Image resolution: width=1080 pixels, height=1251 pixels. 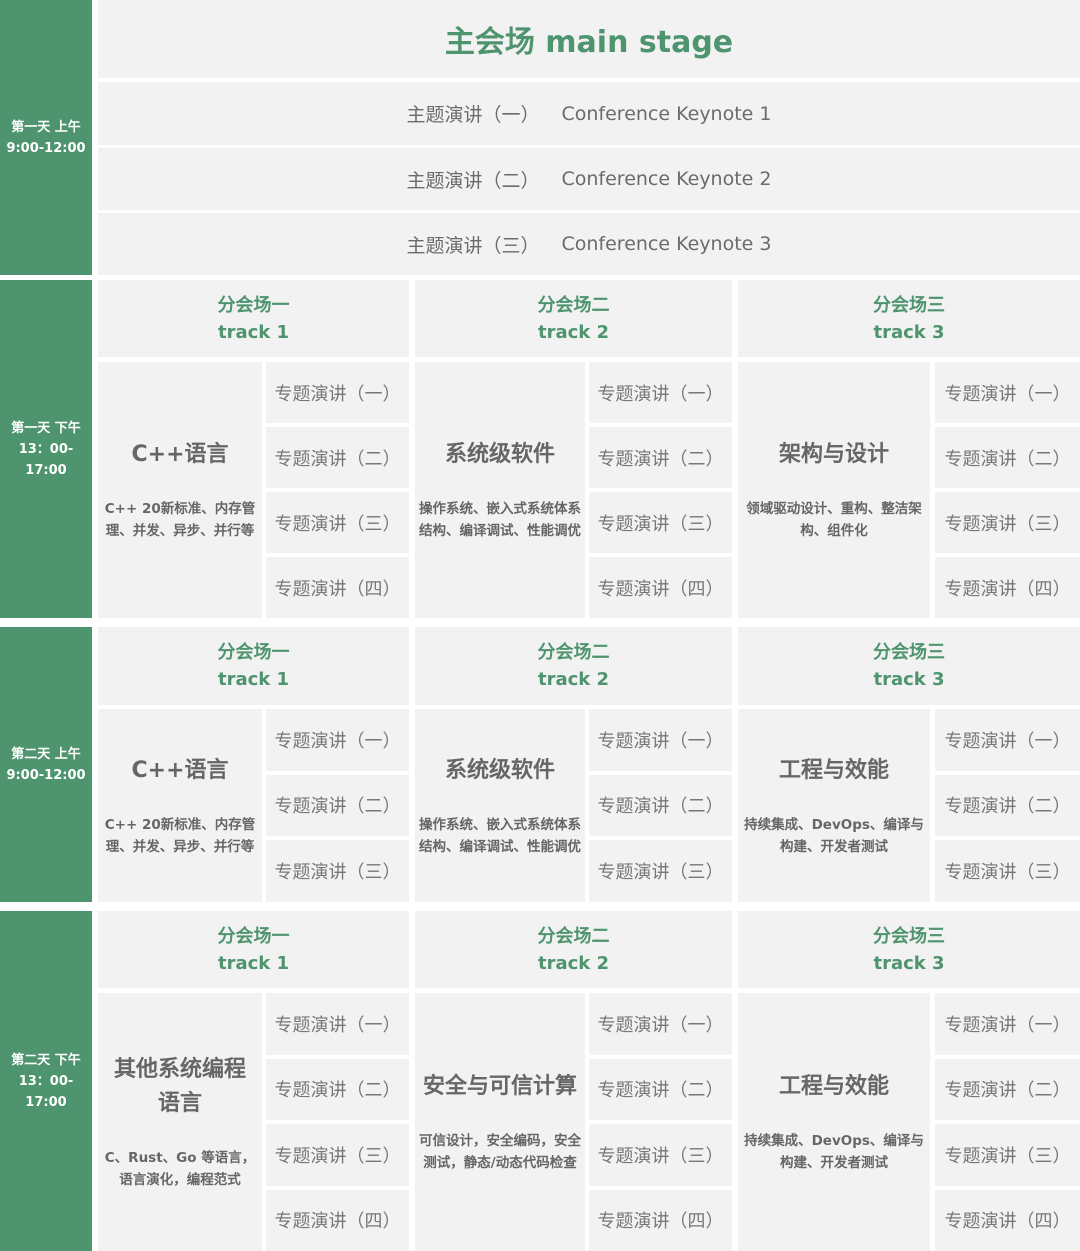 I want to click on topic-description: 可信设计，安全编码，安全测试，静态/动态代码检查, so click(x=500, y=1152).